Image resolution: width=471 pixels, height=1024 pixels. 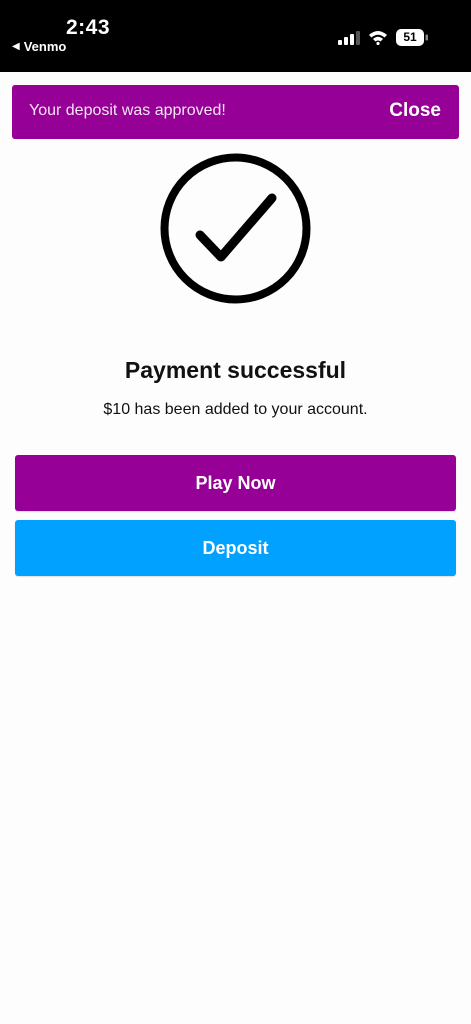 What do you see at coordinates (88, 27) in the screenshot?
I see `status-time: 2:43` at bounding box center [88, 27].